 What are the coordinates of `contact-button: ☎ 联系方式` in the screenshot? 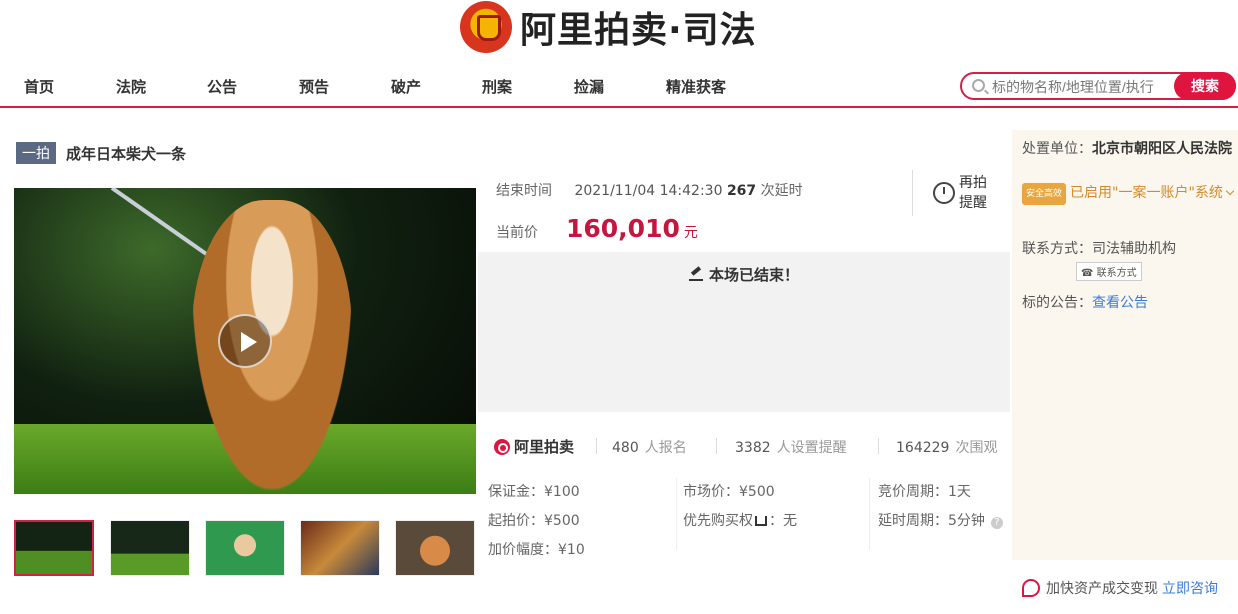 It's located at (1109, 271).